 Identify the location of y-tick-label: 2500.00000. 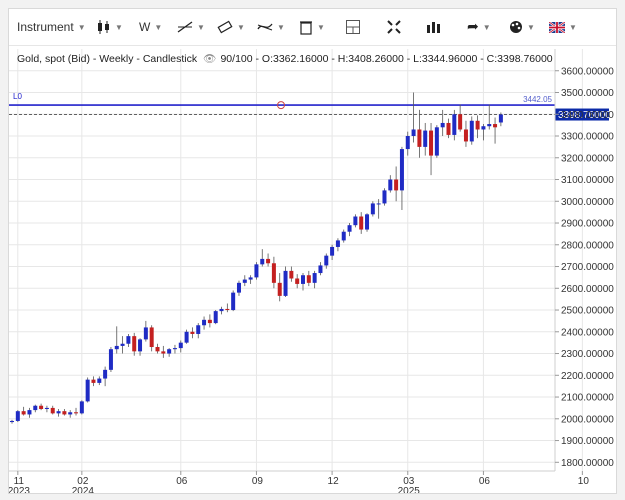
(587, 311).